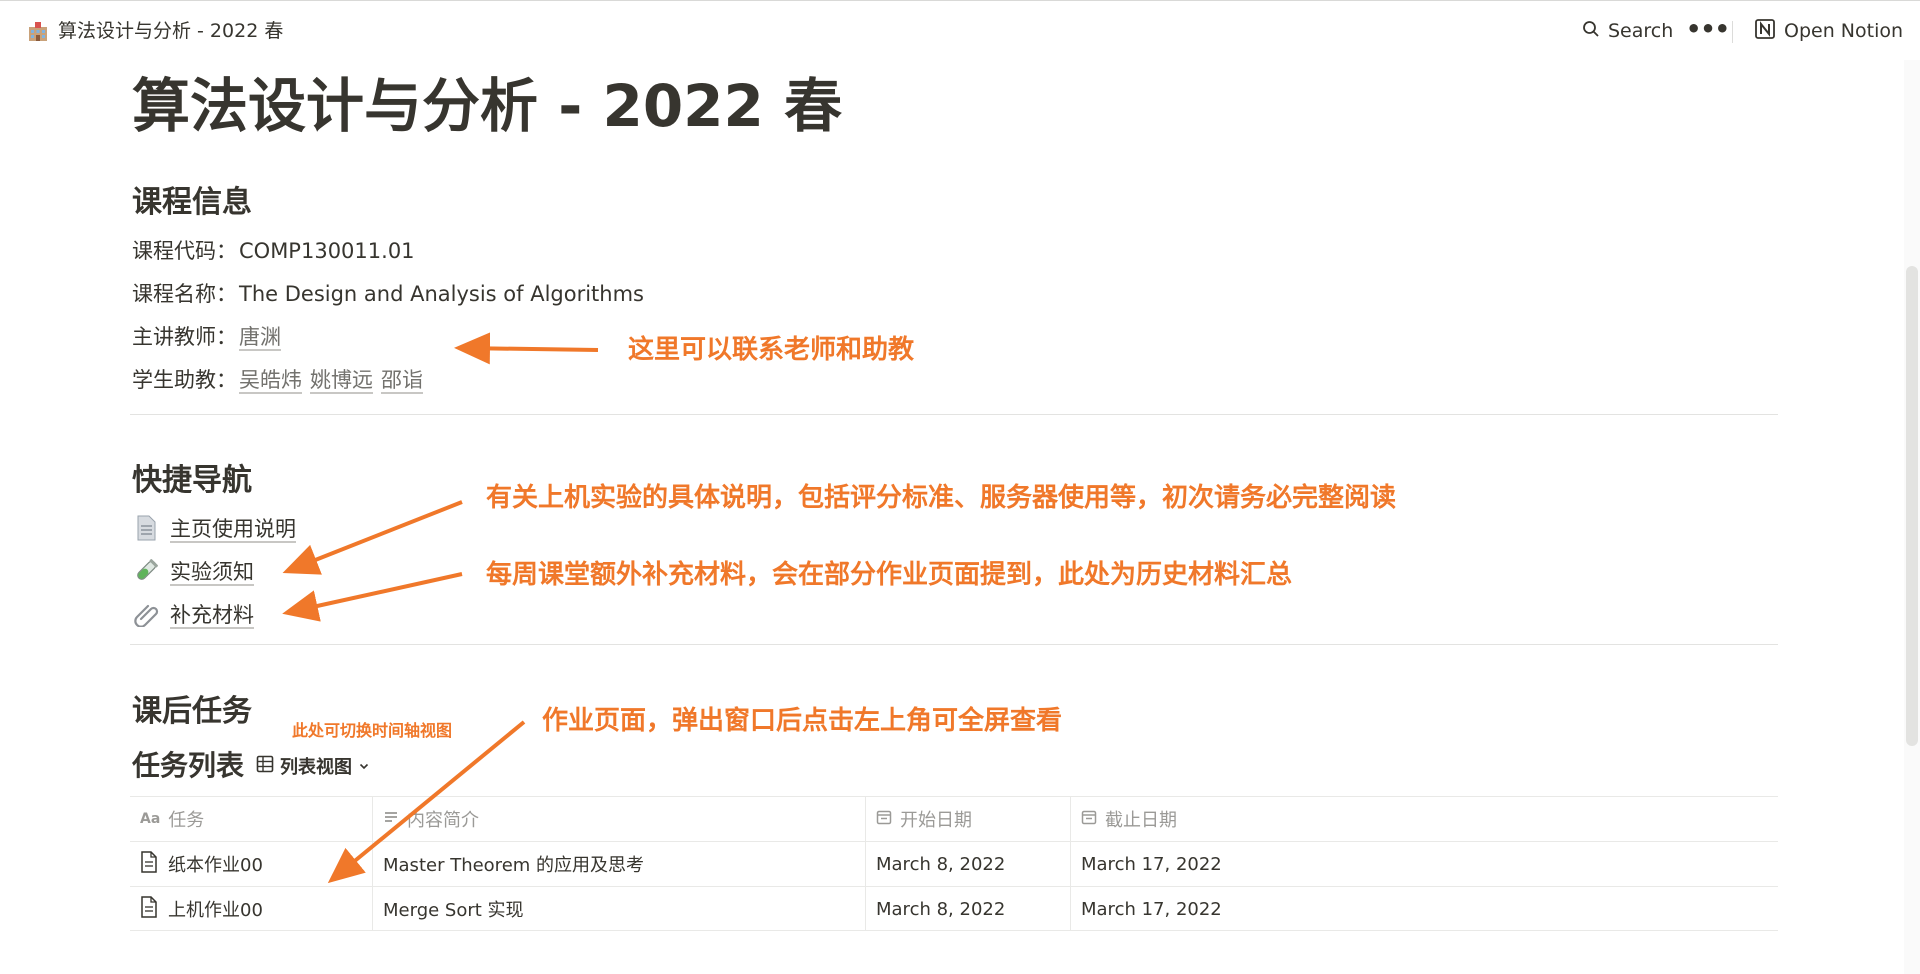 This screenshot has height=974, width=1920. I want to click on table-header-row: Aa 任务 内容简介 开始日期 截止日期, so click(954, 818).